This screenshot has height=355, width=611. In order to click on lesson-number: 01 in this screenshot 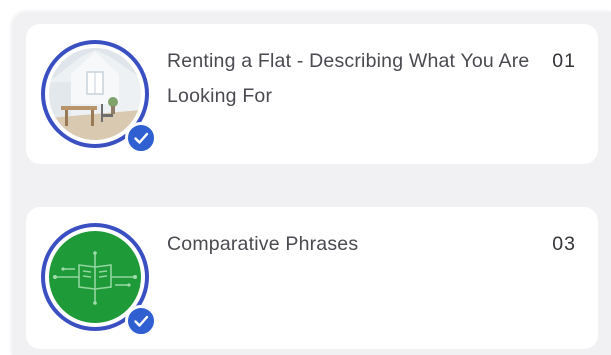, I will do `click(564, 61)`.